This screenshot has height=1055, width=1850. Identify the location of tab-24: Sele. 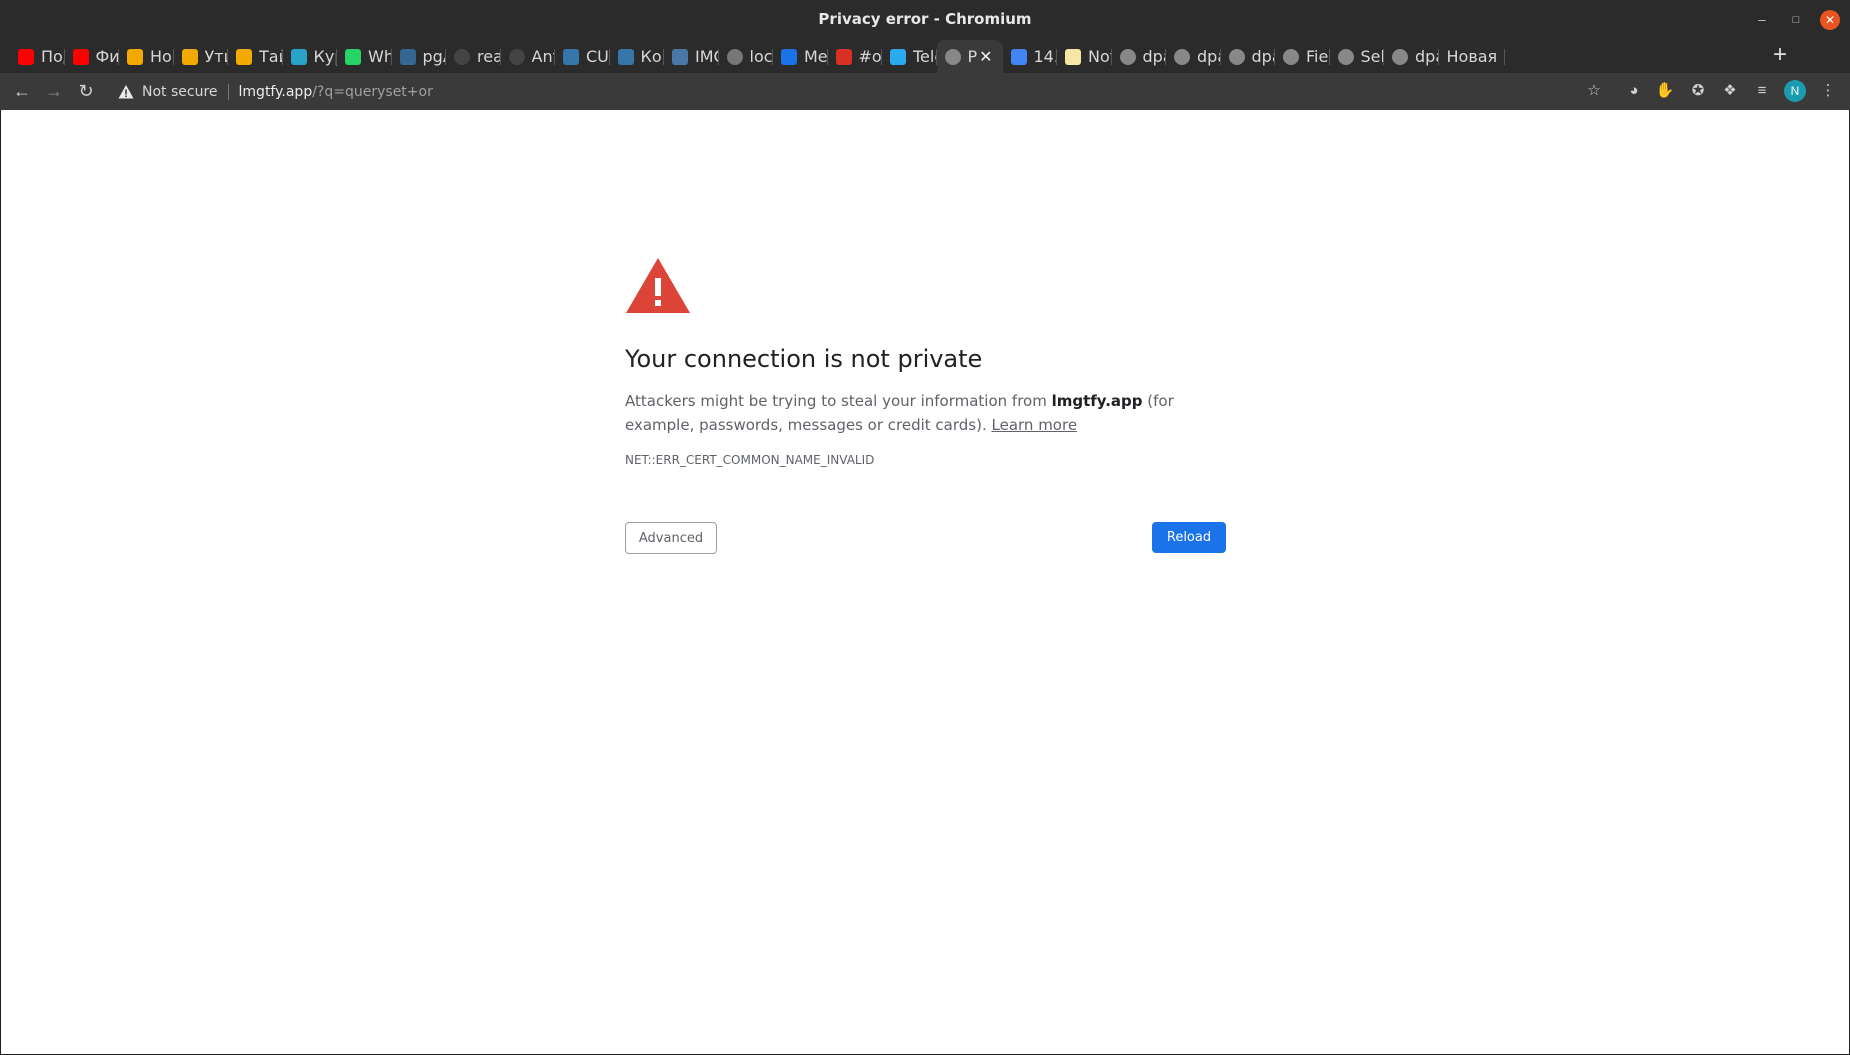
(1357, 56).